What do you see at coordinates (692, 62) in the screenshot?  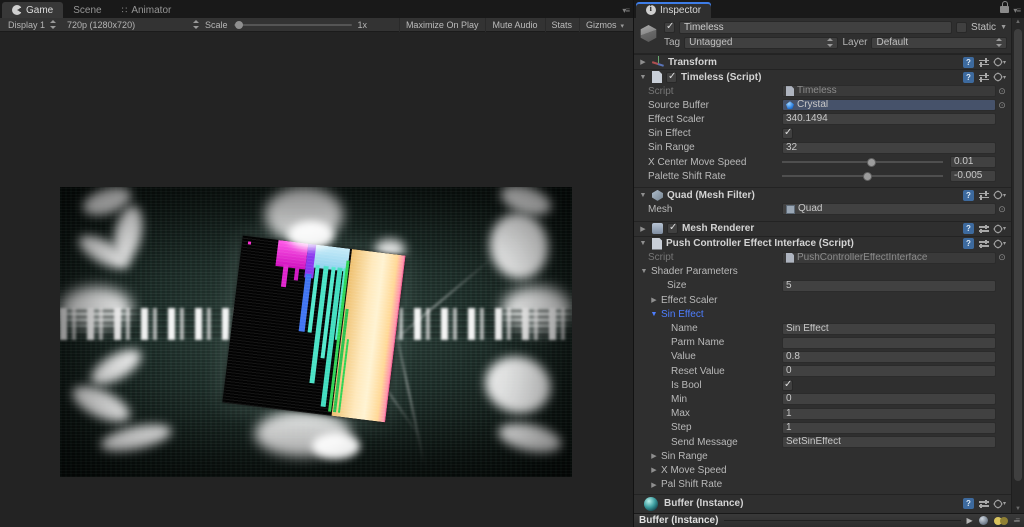 I see `component-title: Transform` at bounding box center [692, 62].